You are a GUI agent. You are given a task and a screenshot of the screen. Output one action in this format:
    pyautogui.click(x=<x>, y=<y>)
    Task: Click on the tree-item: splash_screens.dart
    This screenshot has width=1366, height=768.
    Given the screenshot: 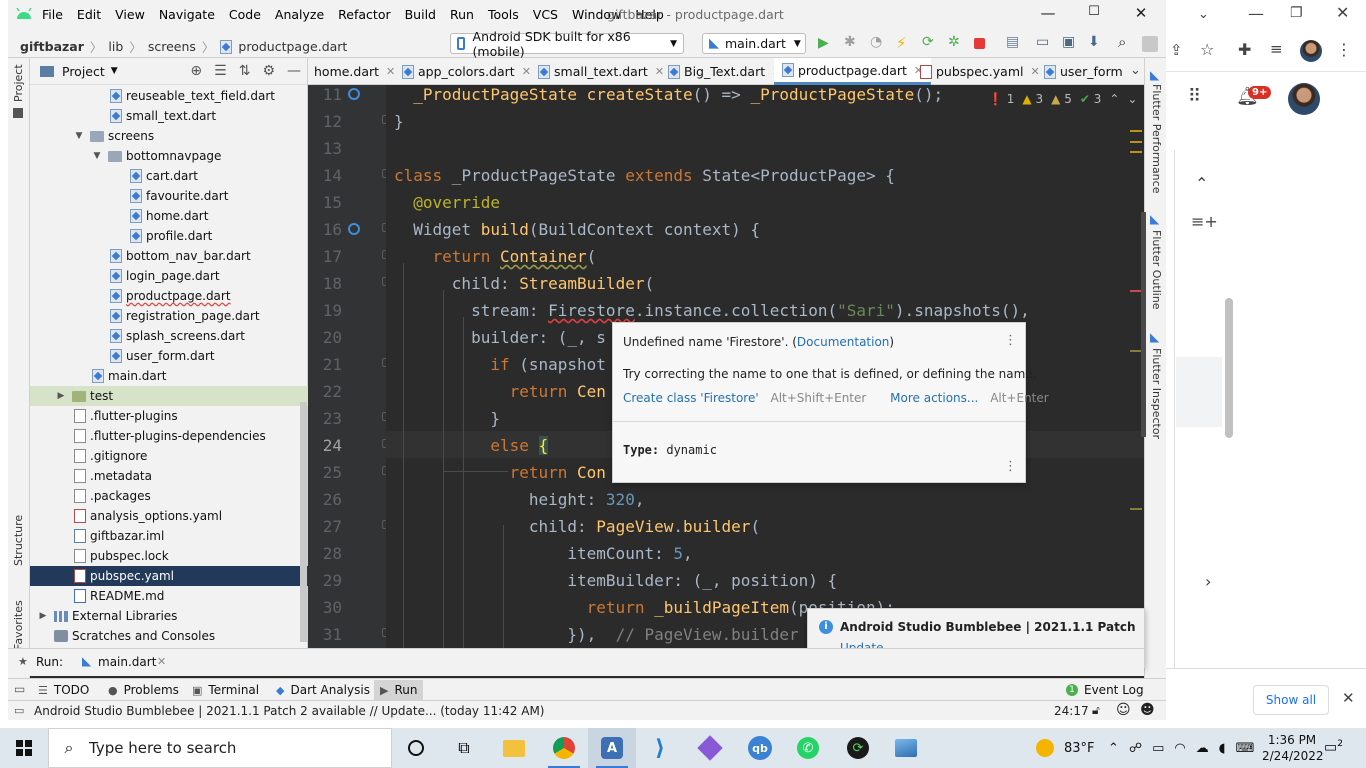 What is the action you would take?
    pyautogui.click(x=169, y=336)
    